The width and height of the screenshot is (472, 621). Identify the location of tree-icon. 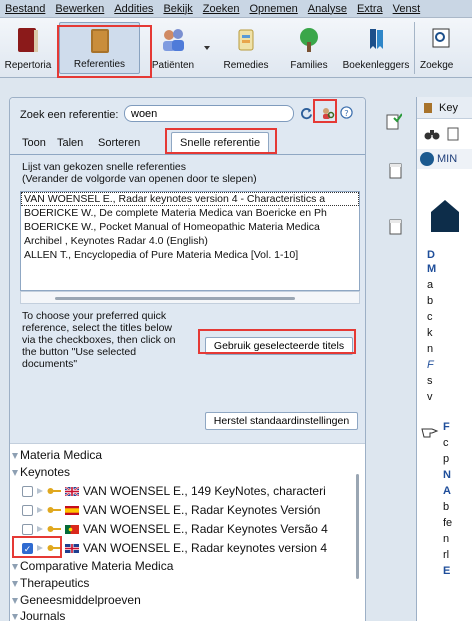
(309, 40).